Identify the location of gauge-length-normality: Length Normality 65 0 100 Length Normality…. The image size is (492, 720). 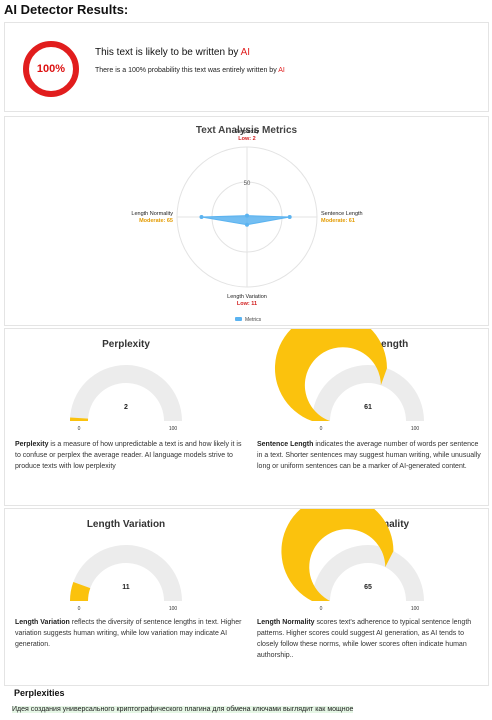
(368, 597).